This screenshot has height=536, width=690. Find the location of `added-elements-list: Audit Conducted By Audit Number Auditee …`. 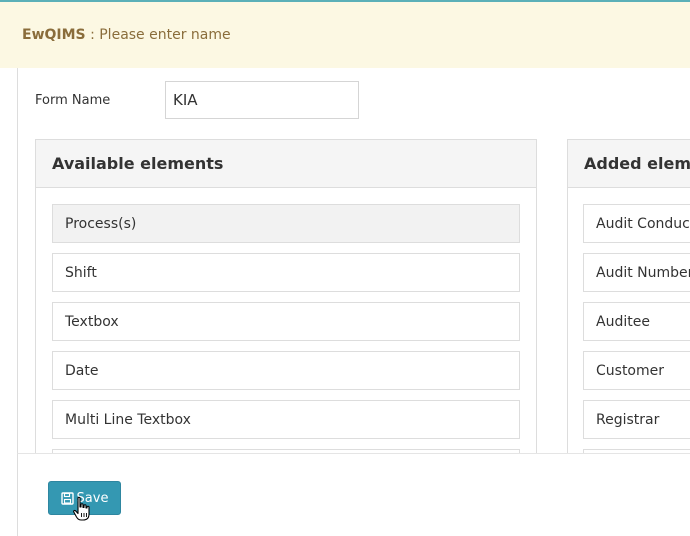

added-elements-list: Audit Conducted By Audit Number Auditee … is located at coordinates (629, 321).